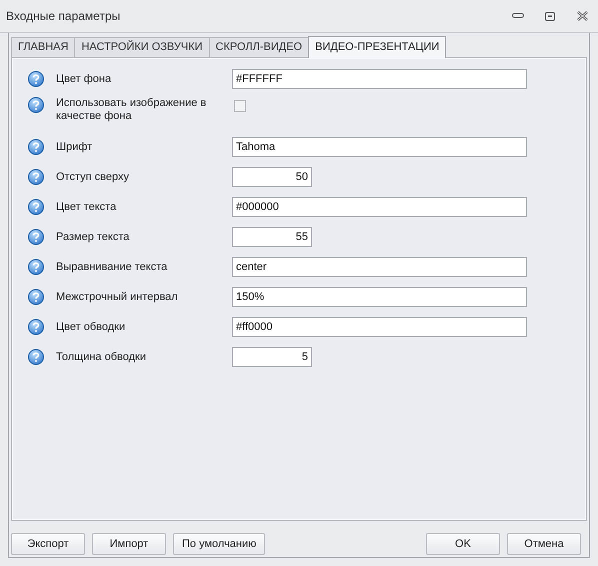  I want to click on minimize-icon, so click(518, 16).